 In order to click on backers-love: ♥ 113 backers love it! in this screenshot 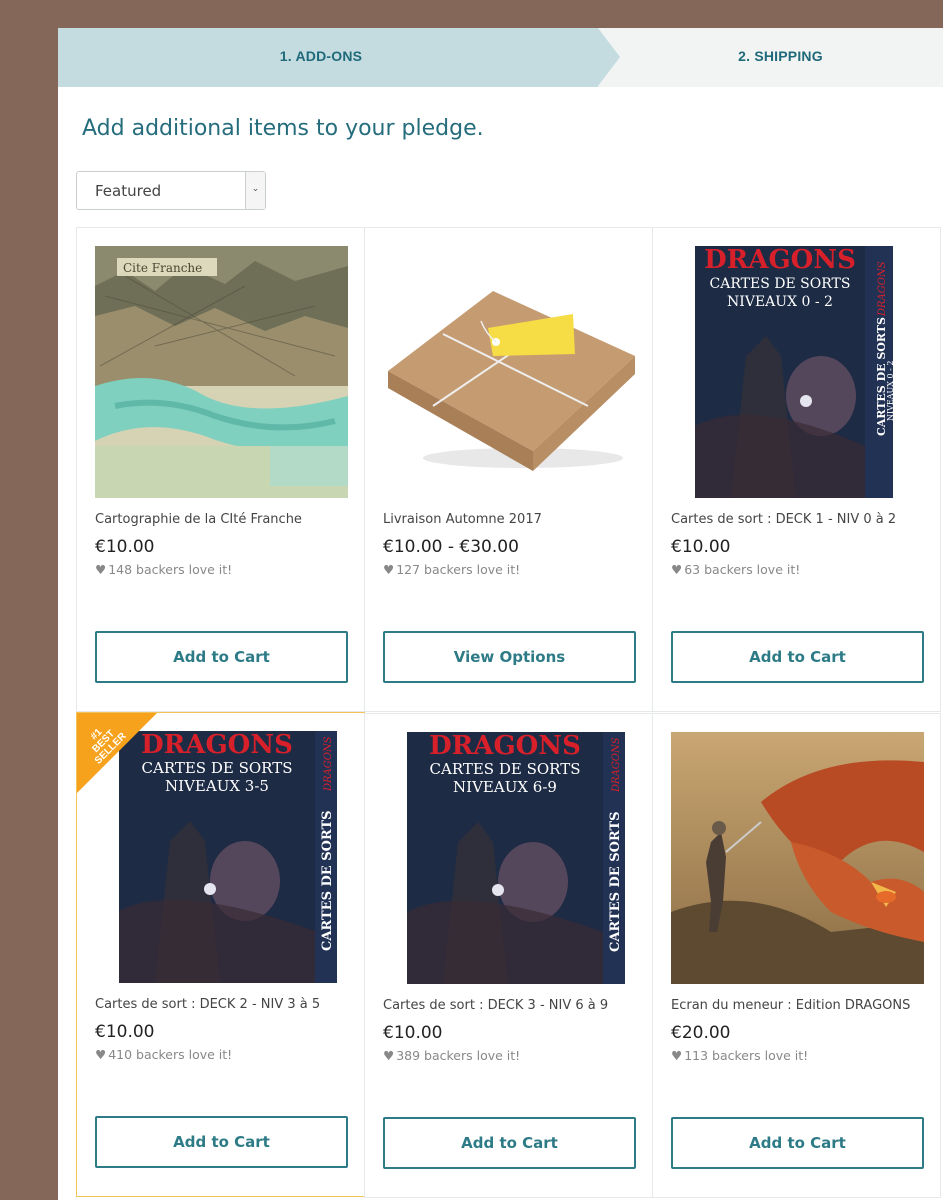, I will do `click(739, 1055)`.